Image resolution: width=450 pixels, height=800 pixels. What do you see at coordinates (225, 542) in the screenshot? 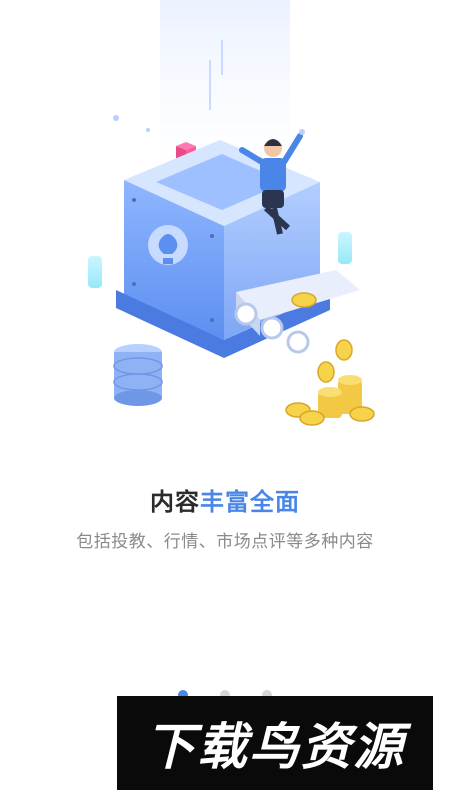
I see `page-subtitle: 包括投教、行情、市场点评等多种内容` at bounding box center [225, 542].